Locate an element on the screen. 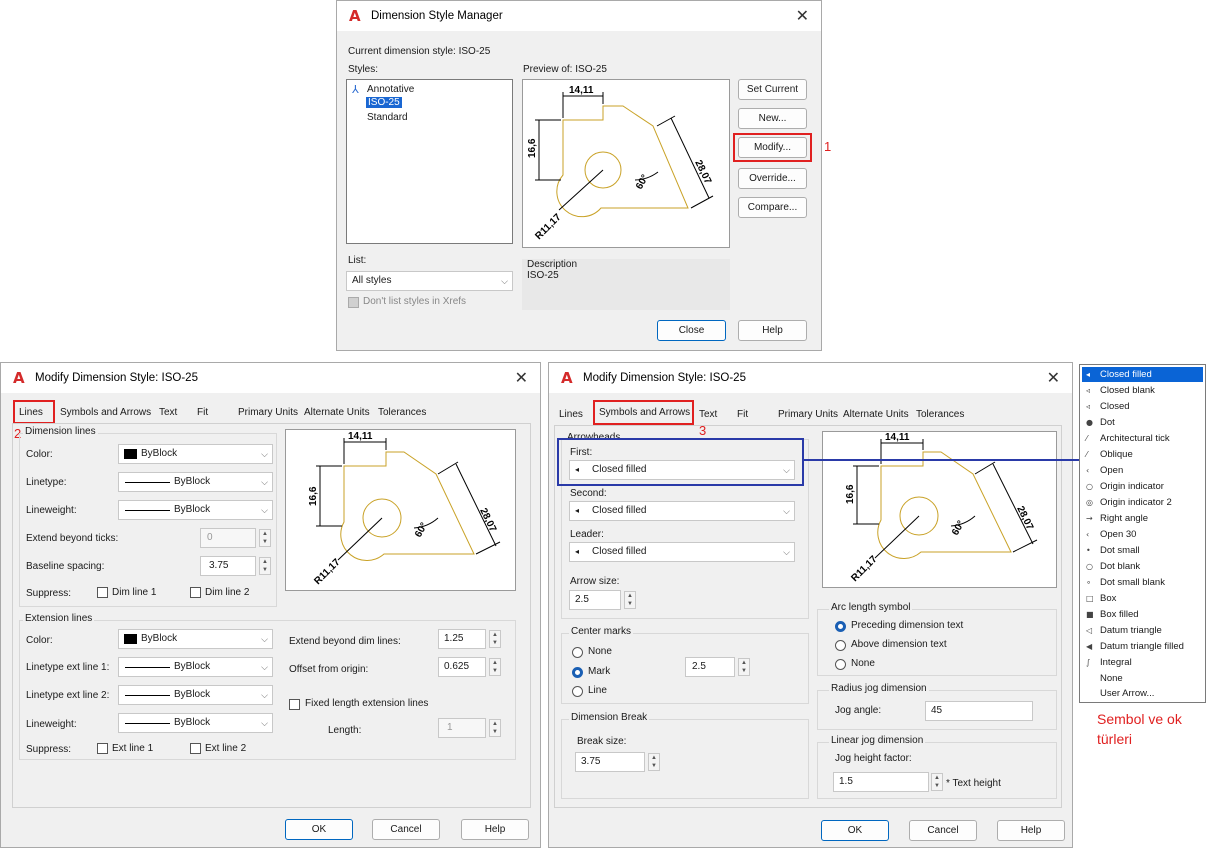 The height and width of the screenshot is (852, 1209). dim-line-1-checkbox is located at coordinates (102, 592).